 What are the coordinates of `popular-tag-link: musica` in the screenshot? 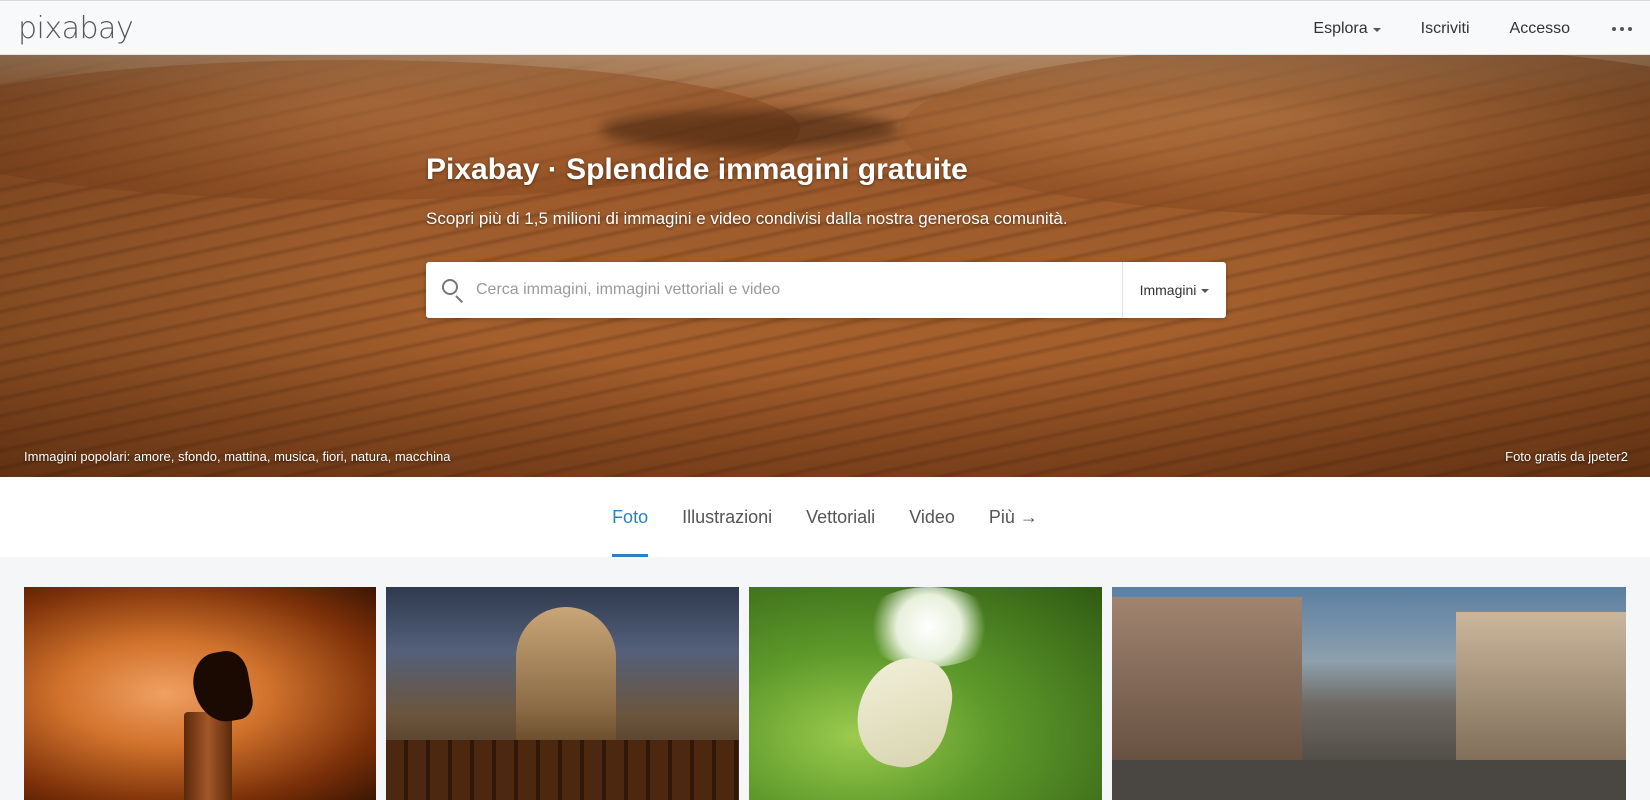 It's located at (294, 456).